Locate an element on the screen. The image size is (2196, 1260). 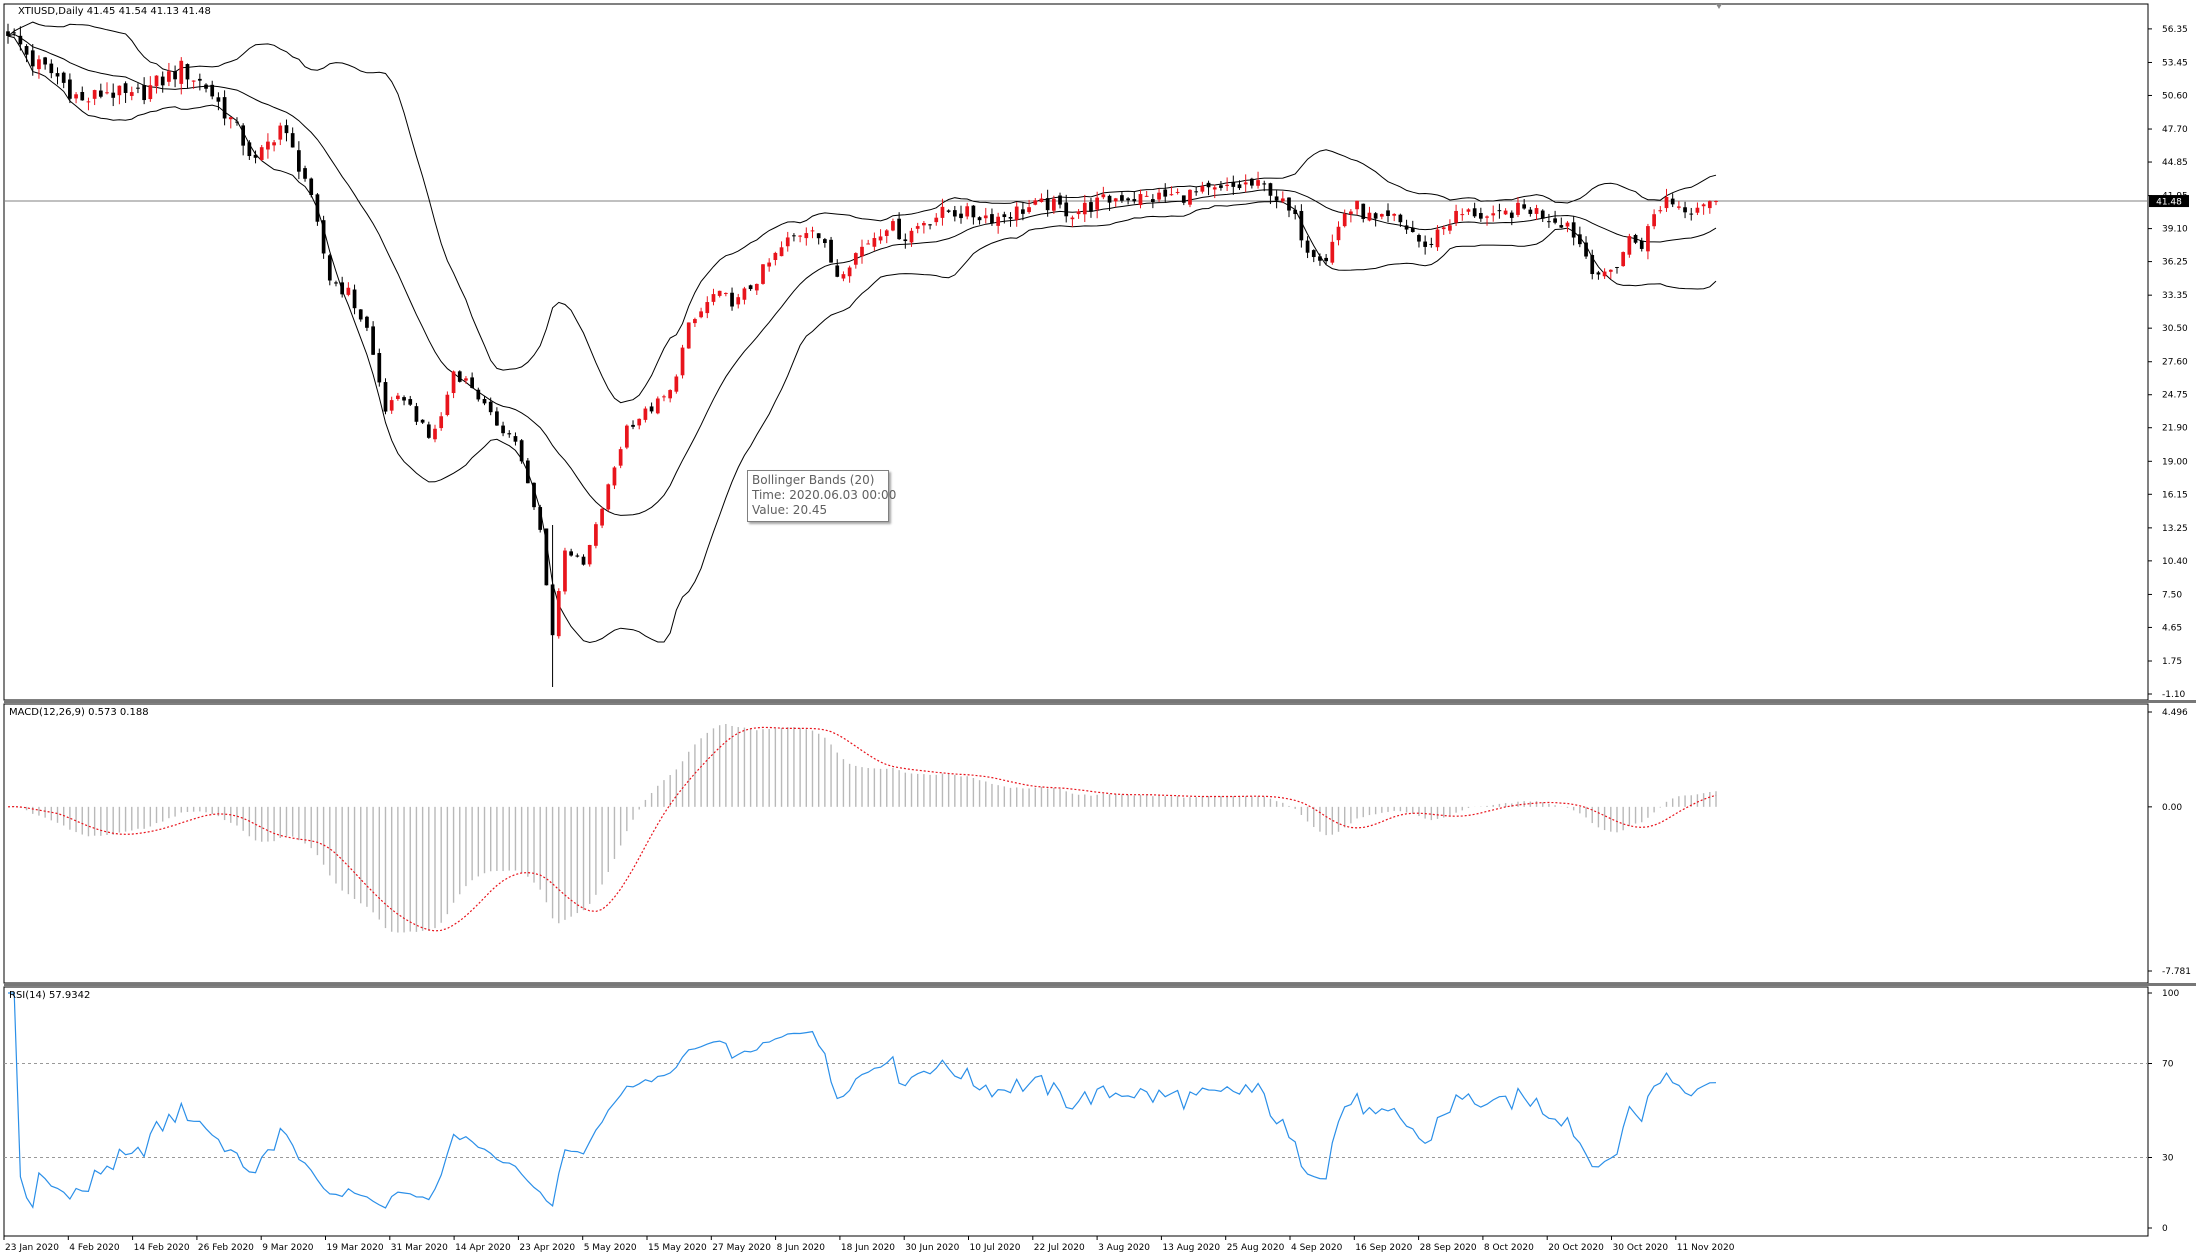
price-tick-label: 30.50 is located at coordinates (2175, 329).